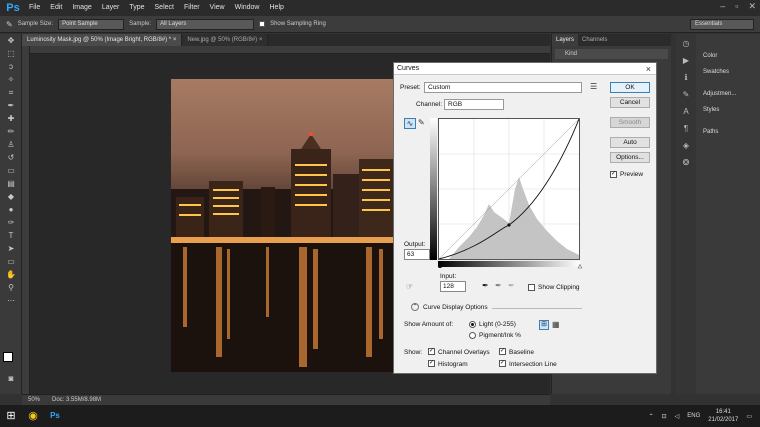  What do you see at coordinates (593, 86) in the screenshot?
I see `preset-options-icon: ☰` at bounding box center [593, 86].